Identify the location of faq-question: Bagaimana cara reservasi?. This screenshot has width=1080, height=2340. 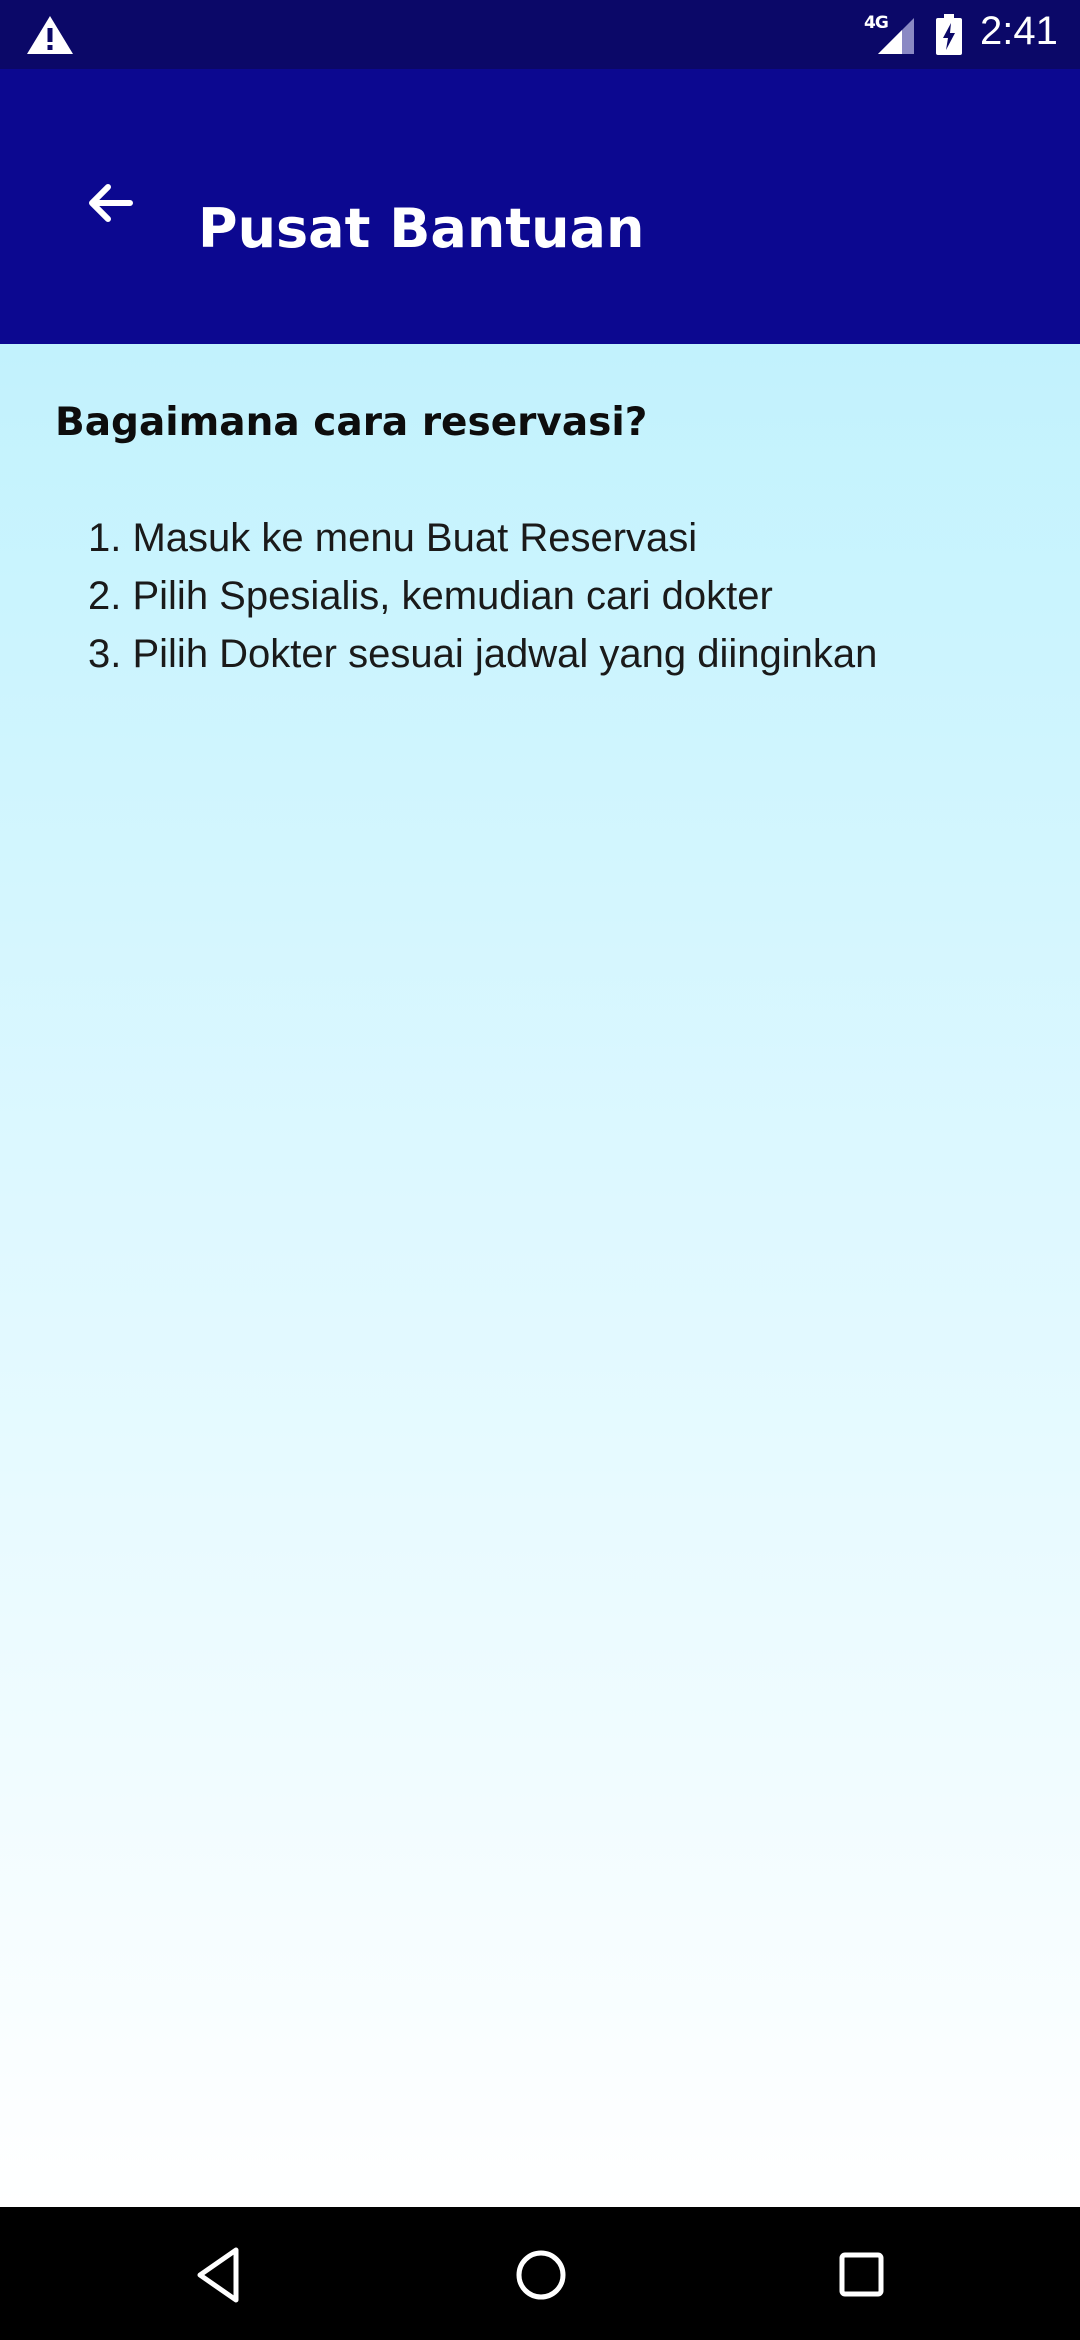
(351, 422).